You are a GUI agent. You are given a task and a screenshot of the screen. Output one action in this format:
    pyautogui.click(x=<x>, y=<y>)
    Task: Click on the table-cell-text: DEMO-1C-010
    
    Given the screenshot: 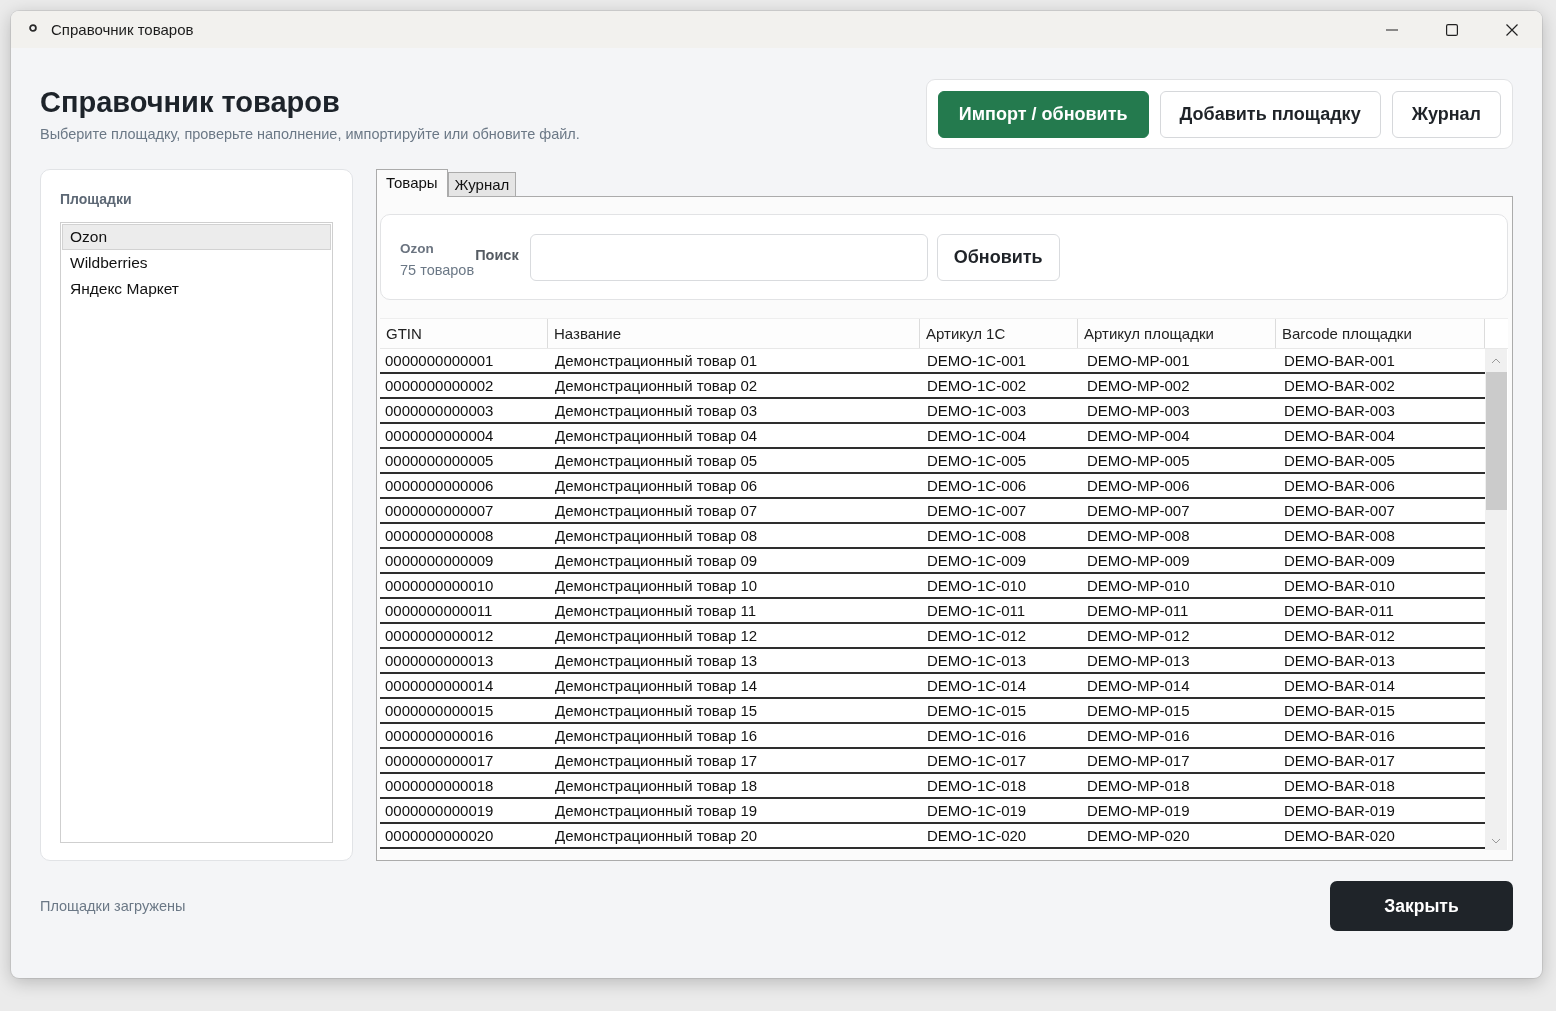 What is the action you would take?
    pyautogui.click(x=977, y=586)
    